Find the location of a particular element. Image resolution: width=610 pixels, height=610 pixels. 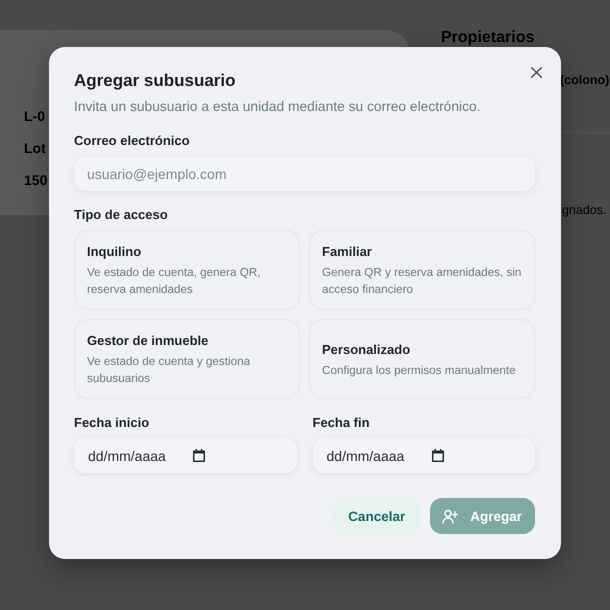

field-label: Fecha fin is located at coordinates (341, 423).